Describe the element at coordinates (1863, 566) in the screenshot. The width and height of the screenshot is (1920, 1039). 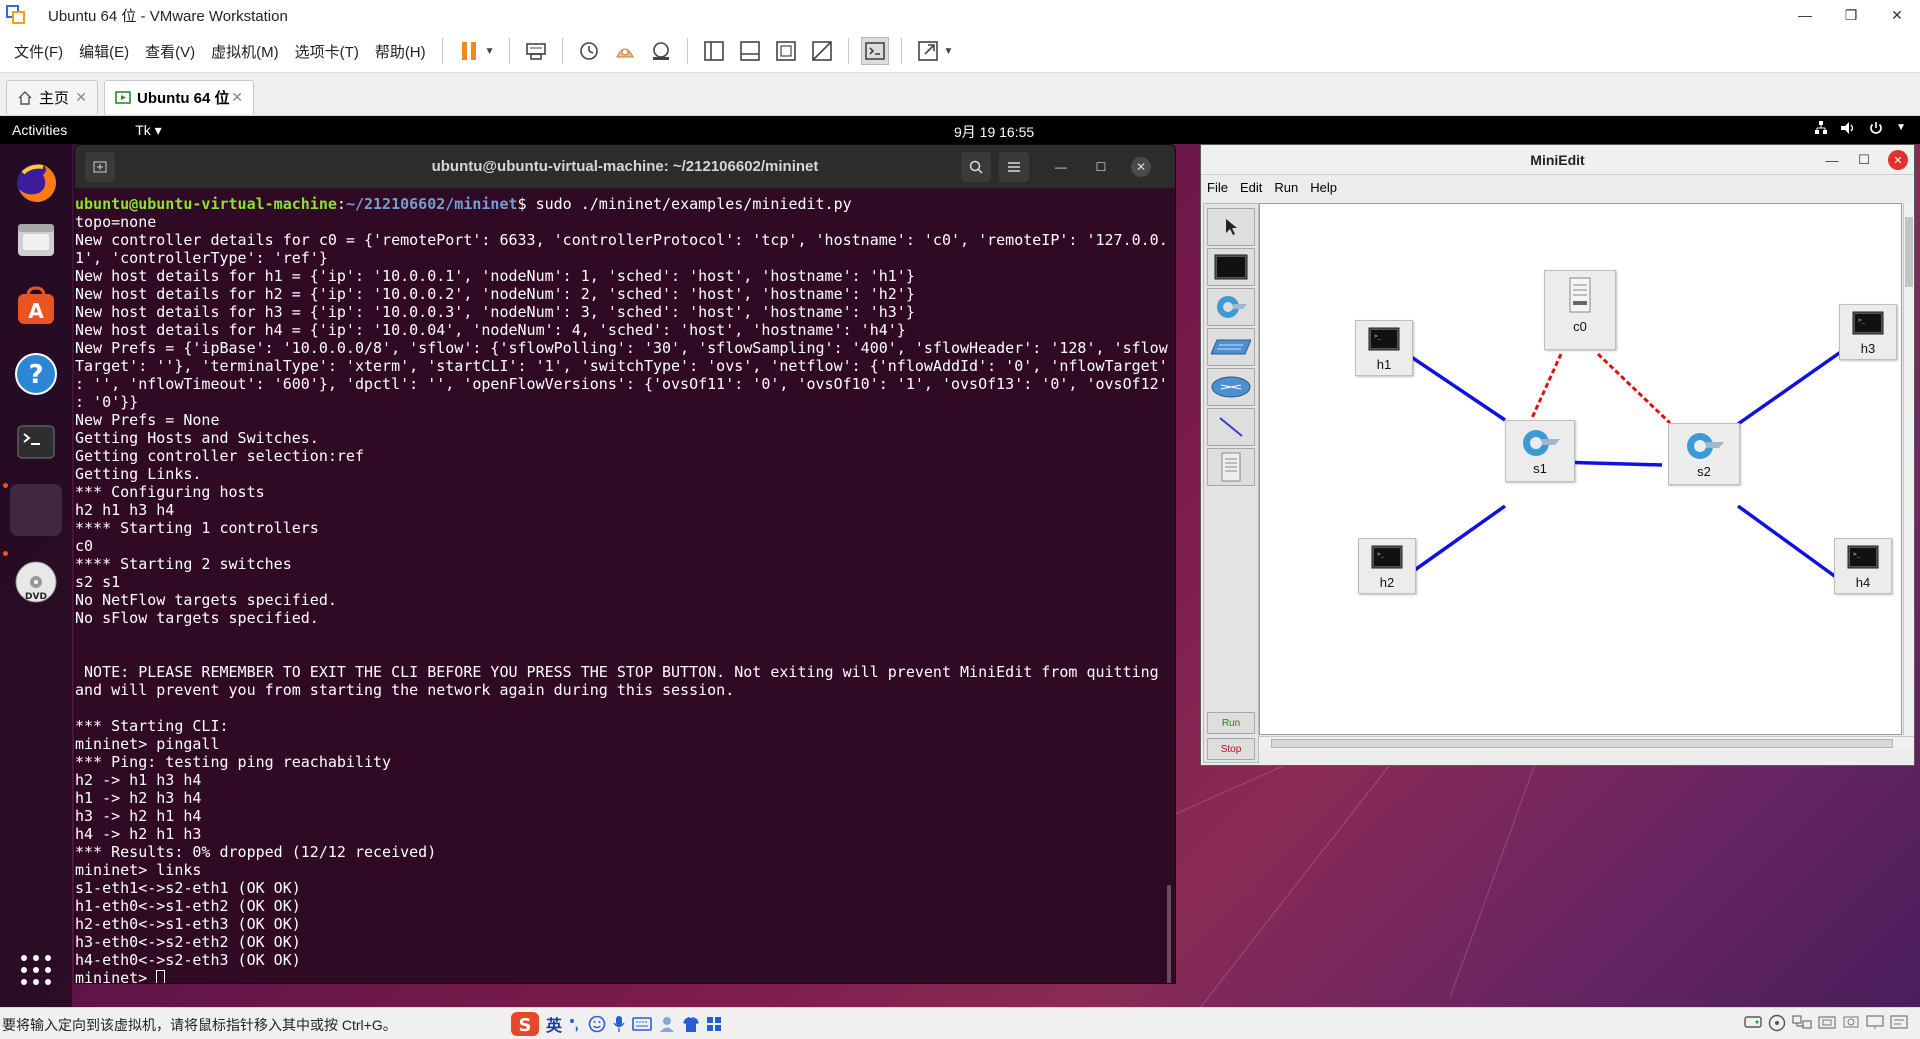
I see `node-h4: >_ h4` at that location.